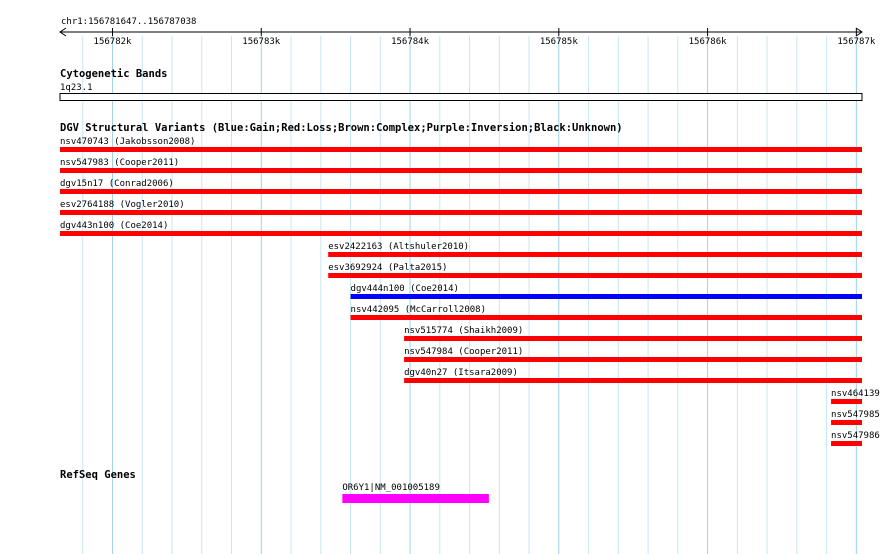  I want to click on refseq-gene-label: OR6Y1|NM_001005189, so click(391, 488).